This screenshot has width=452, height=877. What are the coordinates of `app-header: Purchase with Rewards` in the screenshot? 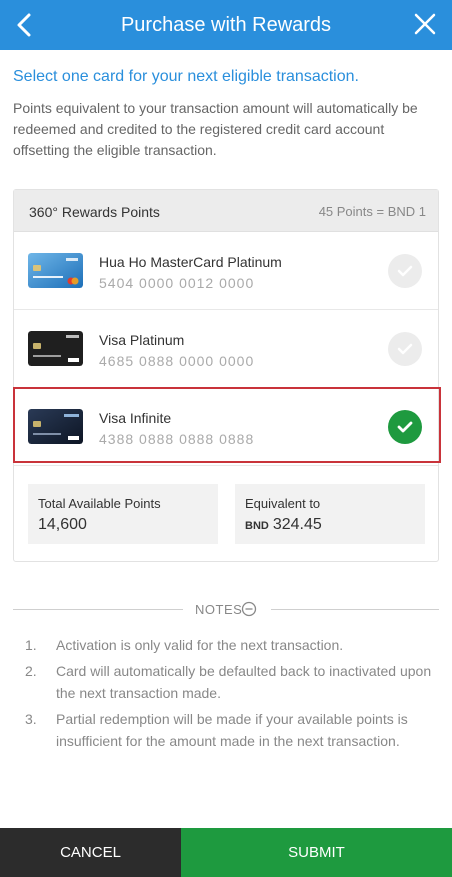 It's located at (226, 25).